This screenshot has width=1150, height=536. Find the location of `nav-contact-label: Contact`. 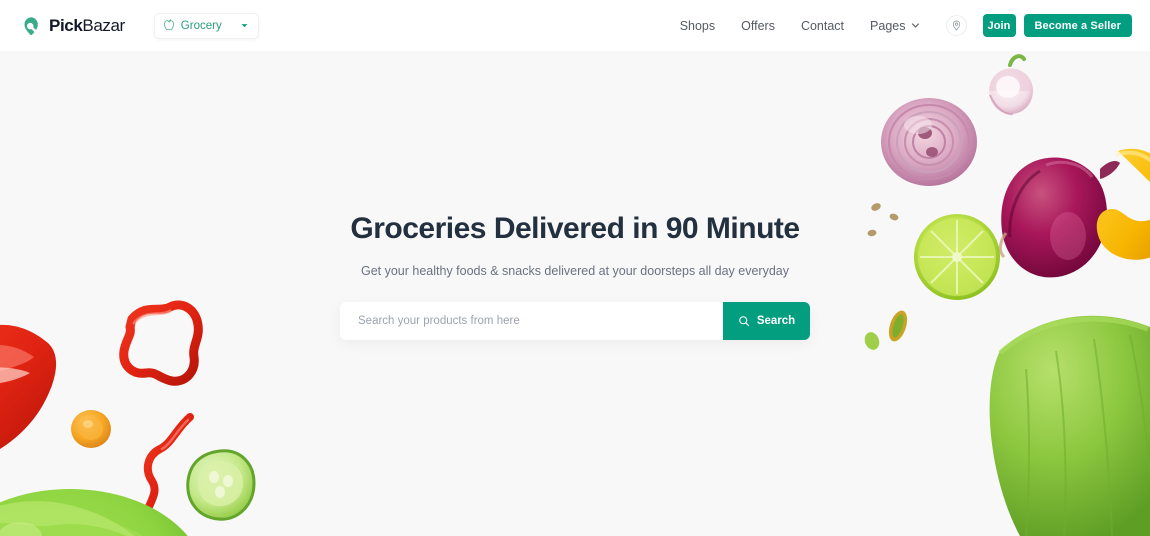

nav-contact-label: Contact is located at coordinates (822, 25).